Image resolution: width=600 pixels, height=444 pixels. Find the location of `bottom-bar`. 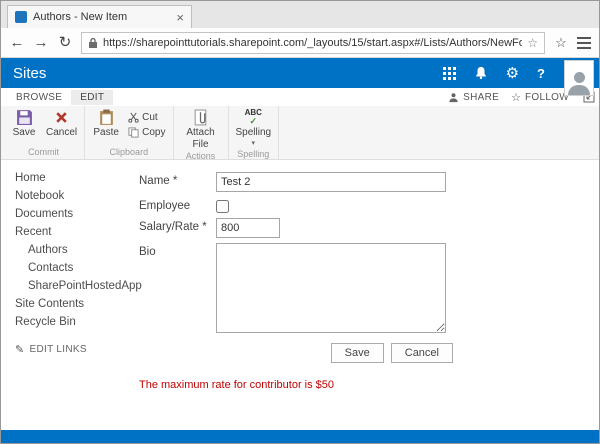

bottom-bar is located at coordinates (300, 436).